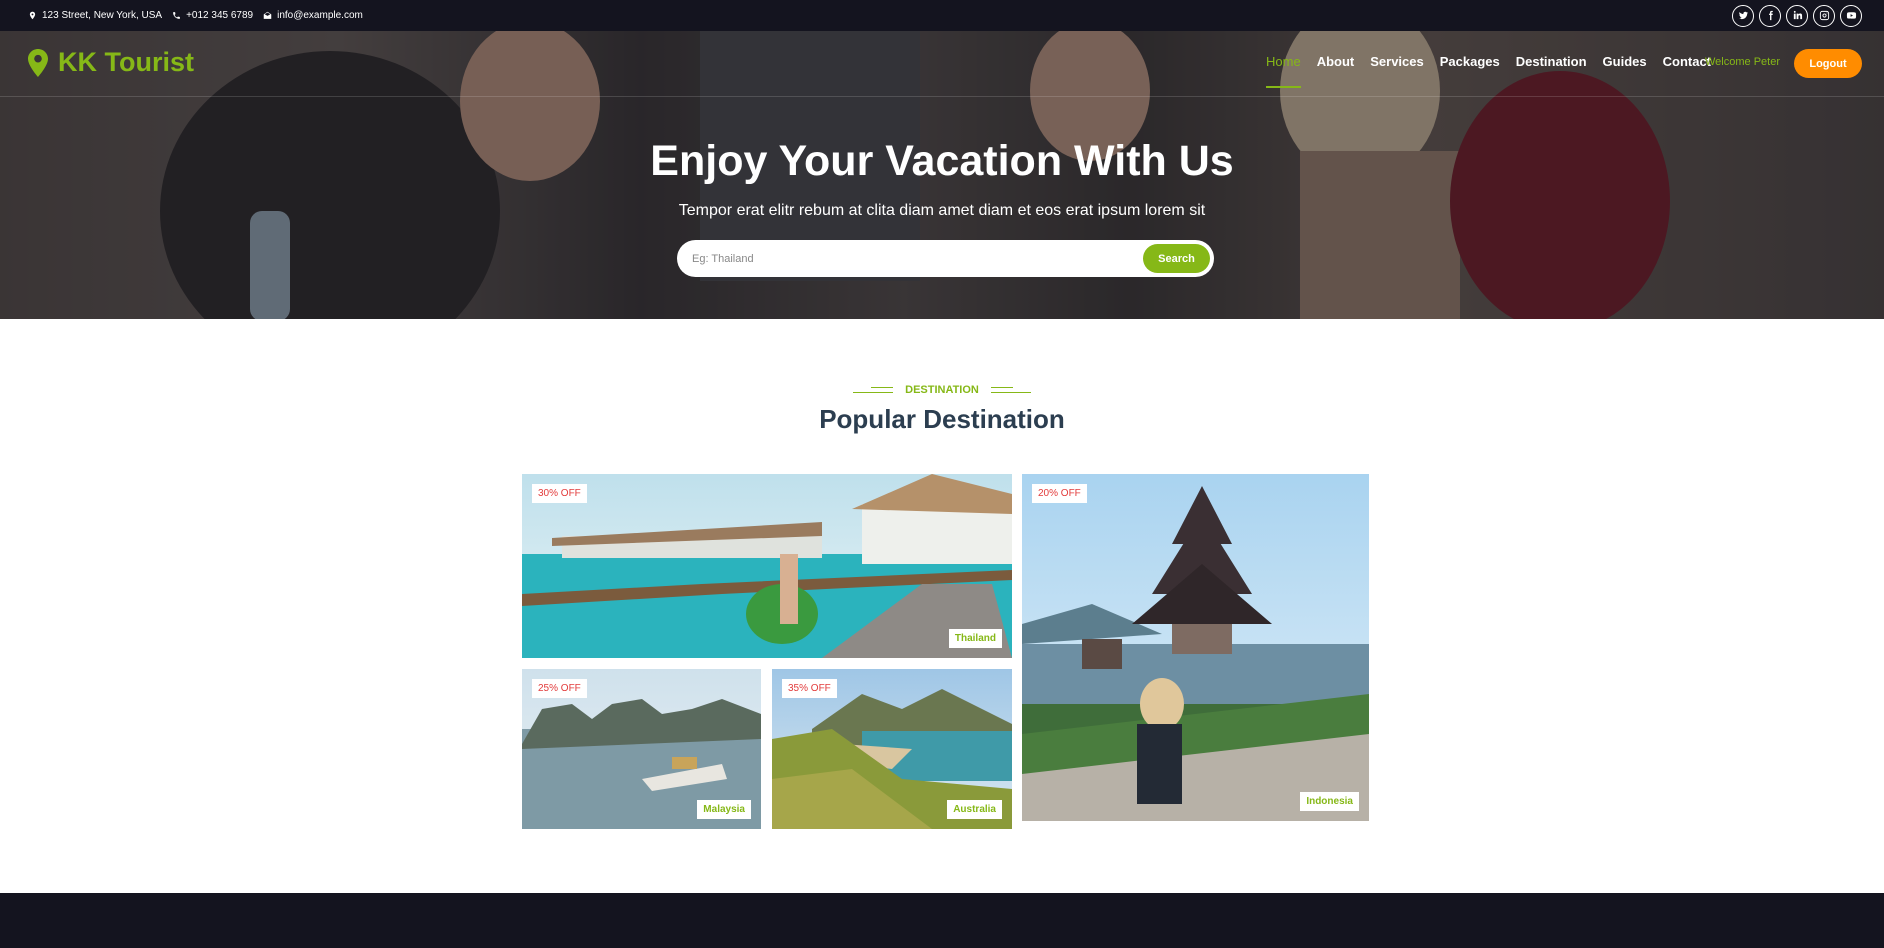 This screenshot has width=1884, height=948. I want to click on instagram-icon, so click(1824, 15).